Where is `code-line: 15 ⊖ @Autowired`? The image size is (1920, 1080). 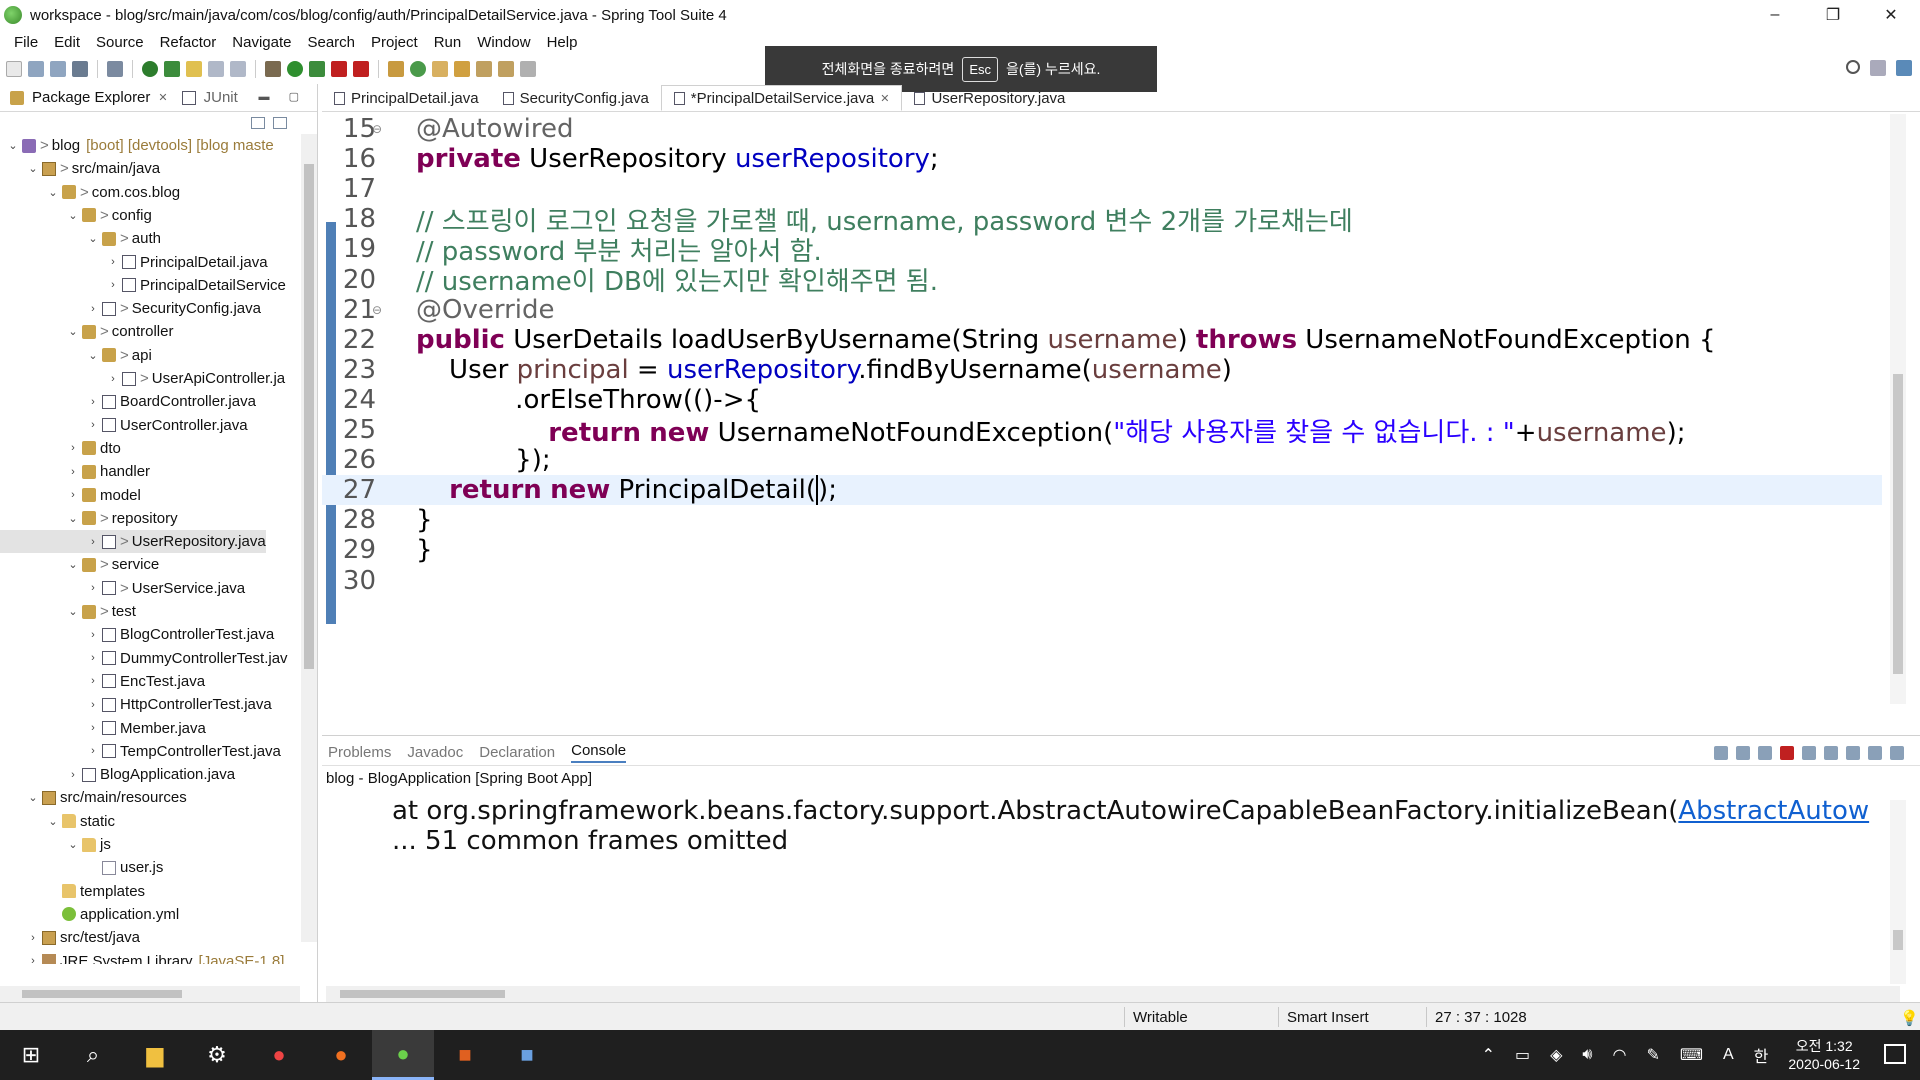
code-line: 15 ⊖ @Autowired is located at coordinates (1102, 129).